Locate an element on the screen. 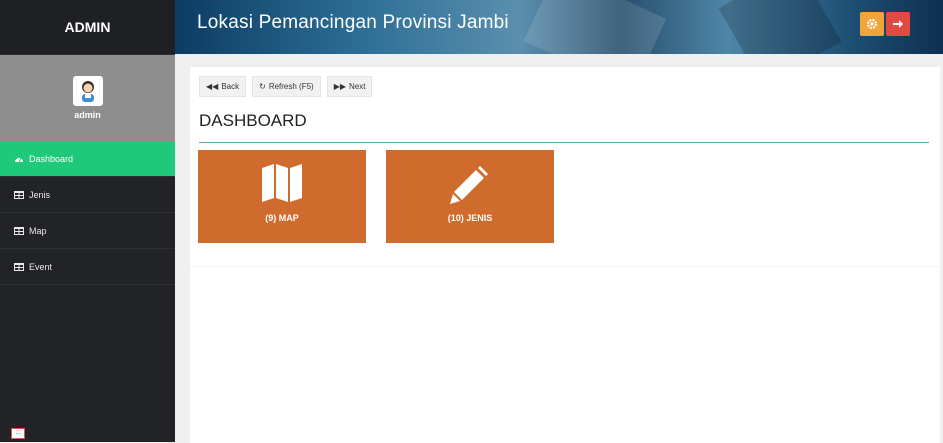 This screenshot has width=943, height=443. user-avatar-icon is located at coordinates (87, 91).